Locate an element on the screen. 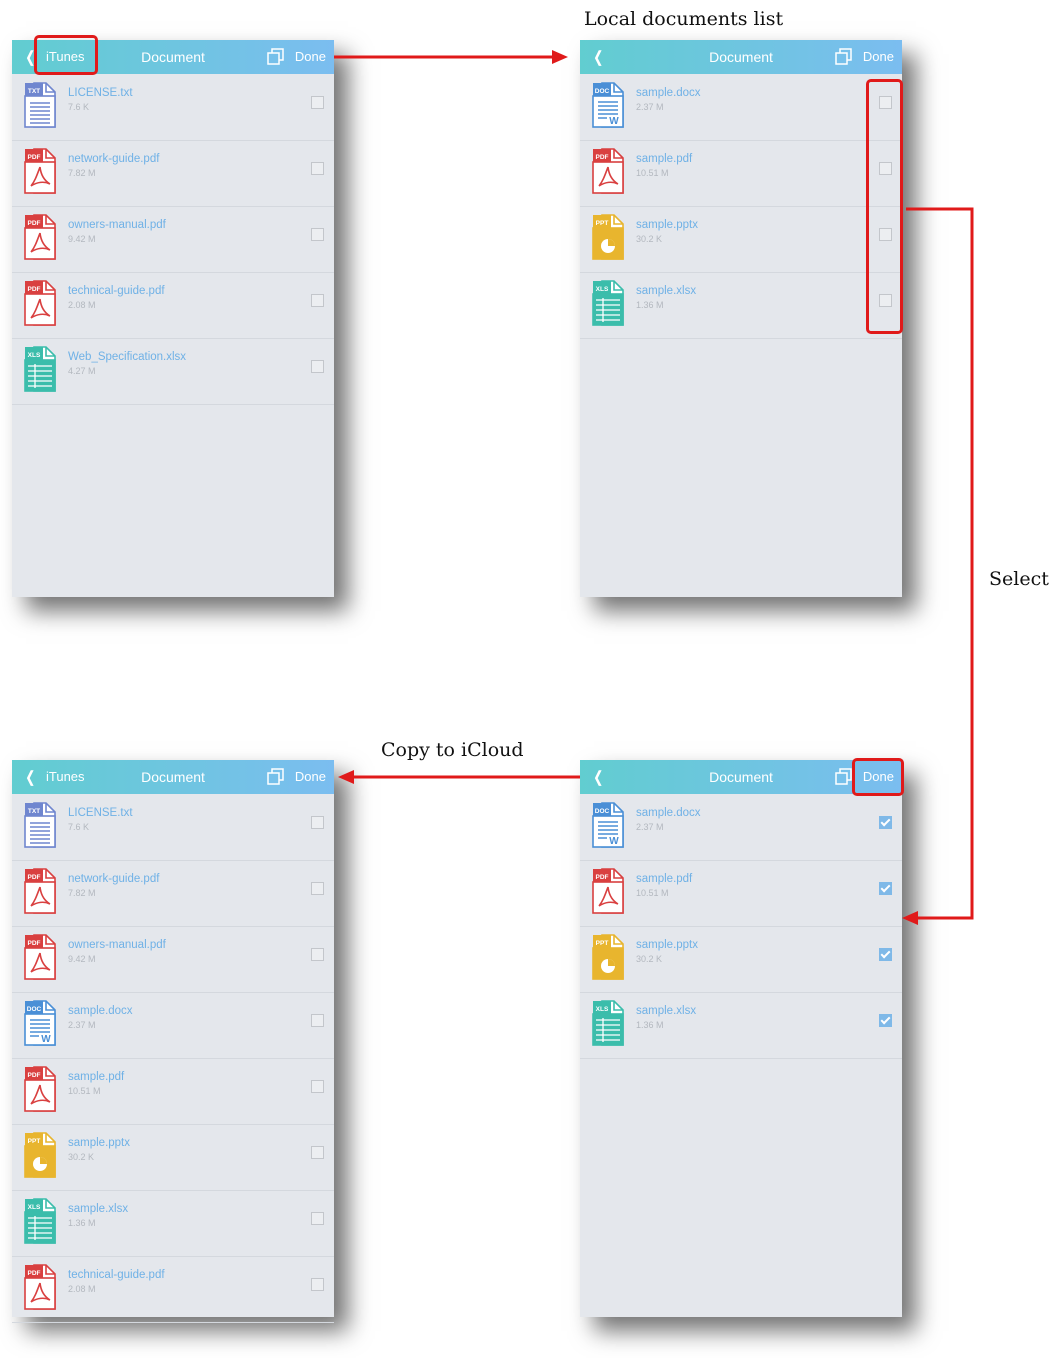 Image resolution: width=1063 pixels, height=1358 pixels. arrowhead-copy is located at coordinates (346, 777).